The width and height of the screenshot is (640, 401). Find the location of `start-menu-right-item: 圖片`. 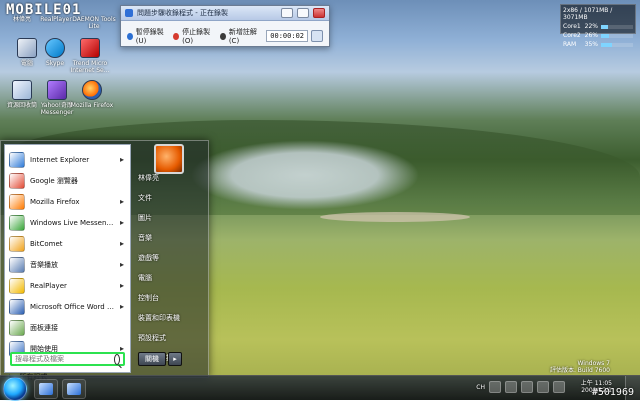

start-menu-right-item: 圖片 is located at coordinates (169, 218).